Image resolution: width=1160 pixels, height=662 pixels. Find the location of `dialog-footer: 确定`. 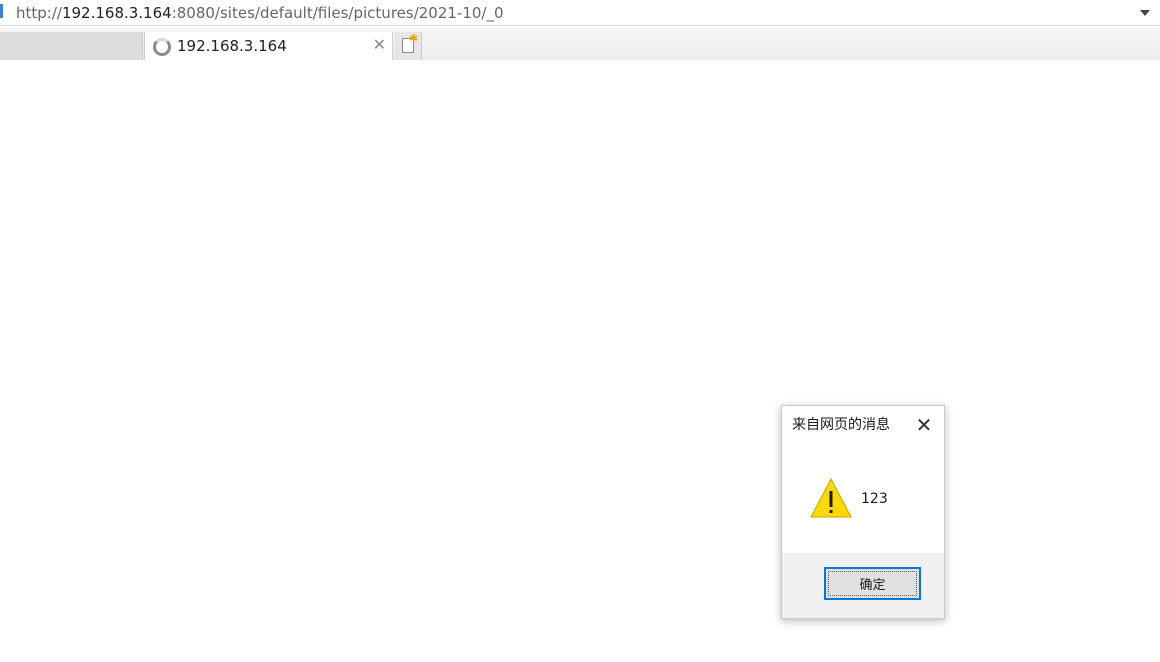

dialog-footer: 确定 is located at coordinates (863, 585).